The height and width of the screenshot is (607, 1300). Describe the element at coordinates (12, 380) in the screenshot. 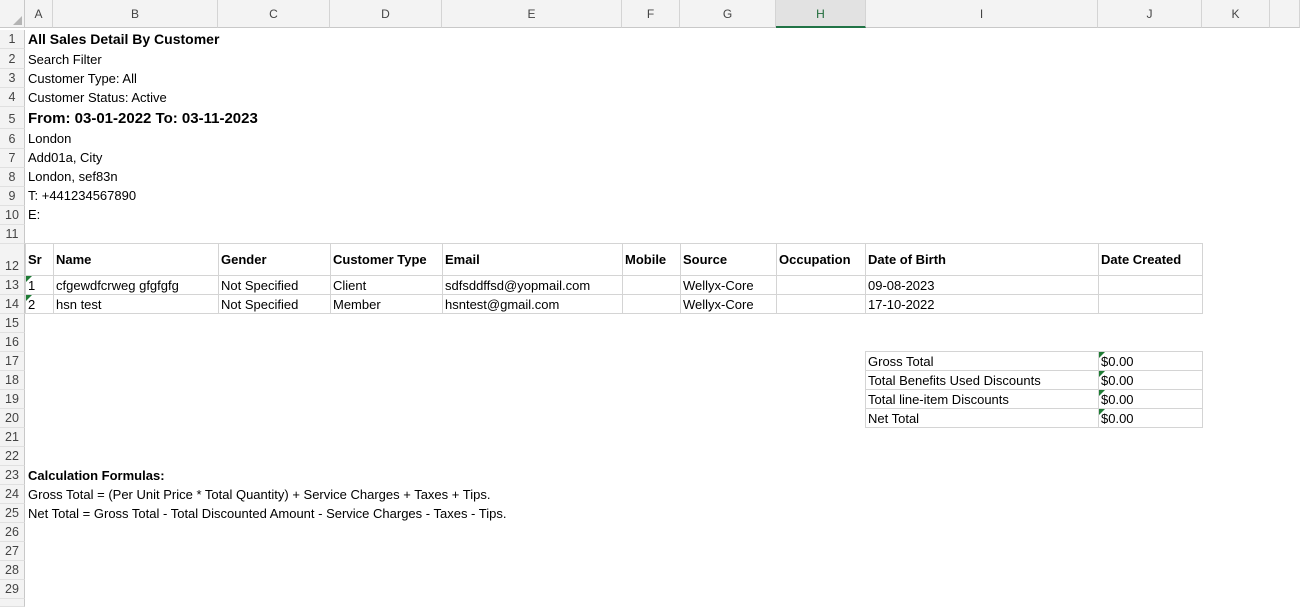

I see `row-header: 18` at that location.